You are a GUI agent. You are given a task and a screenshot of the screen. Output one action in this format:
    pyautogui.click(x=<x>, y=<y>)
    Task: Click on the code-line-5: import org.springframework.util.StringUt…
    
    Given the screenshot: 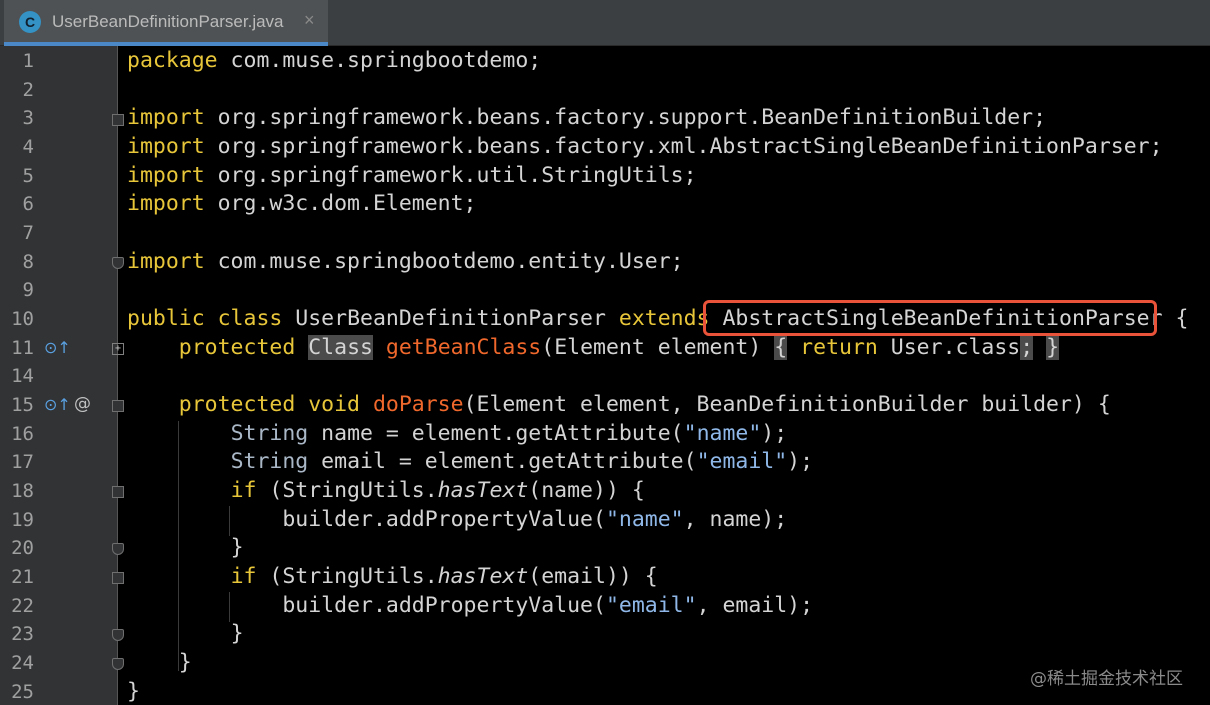 What is the action you would take?
    pyautogui.click(x=412, y=175)
    